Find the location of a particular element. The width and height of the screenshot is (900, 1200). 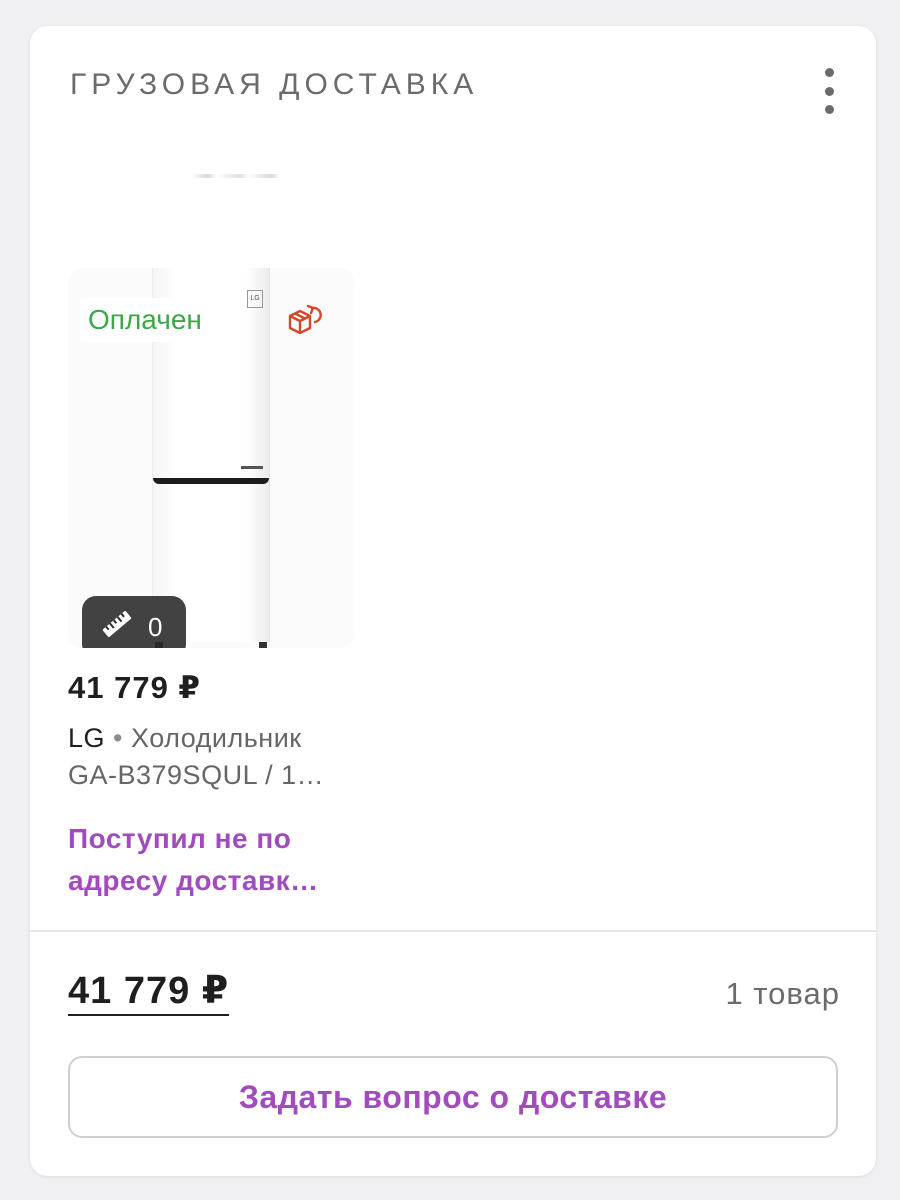

more-options-button is located at coordinates (829, 91).